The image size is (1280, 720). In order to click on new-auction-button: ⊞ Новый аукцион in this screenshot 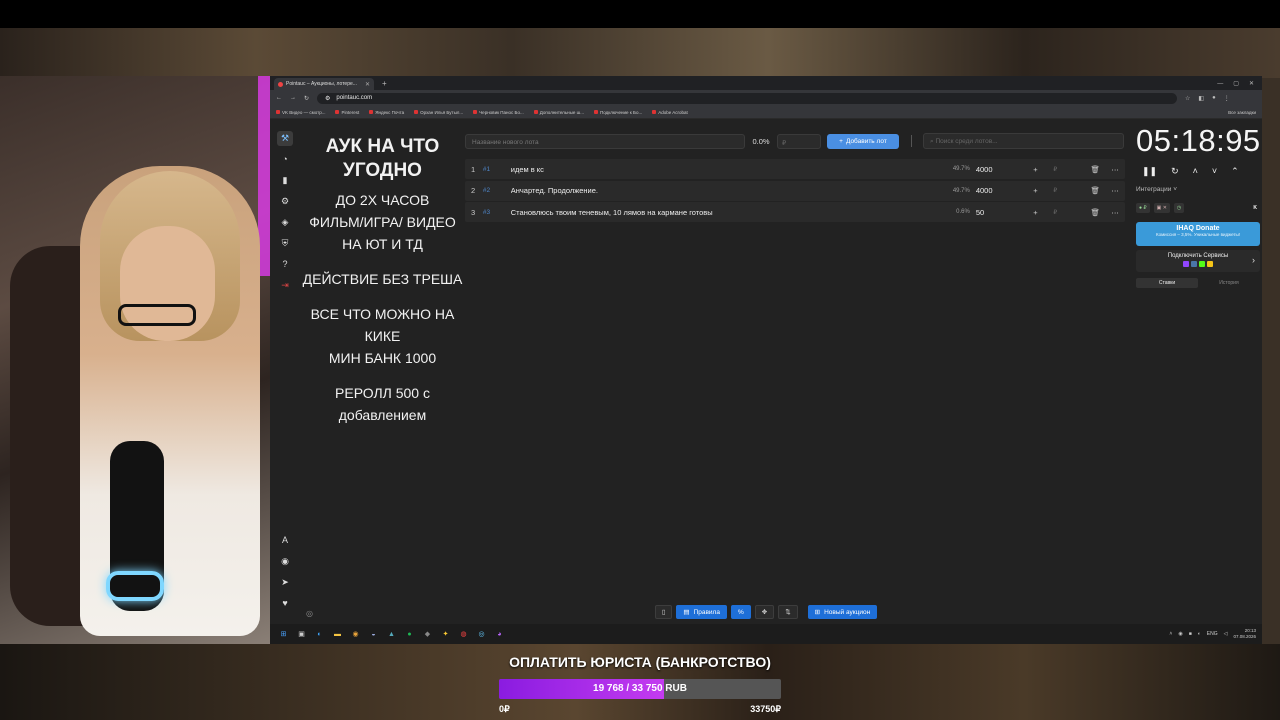, I will do `click(842, 612)`.